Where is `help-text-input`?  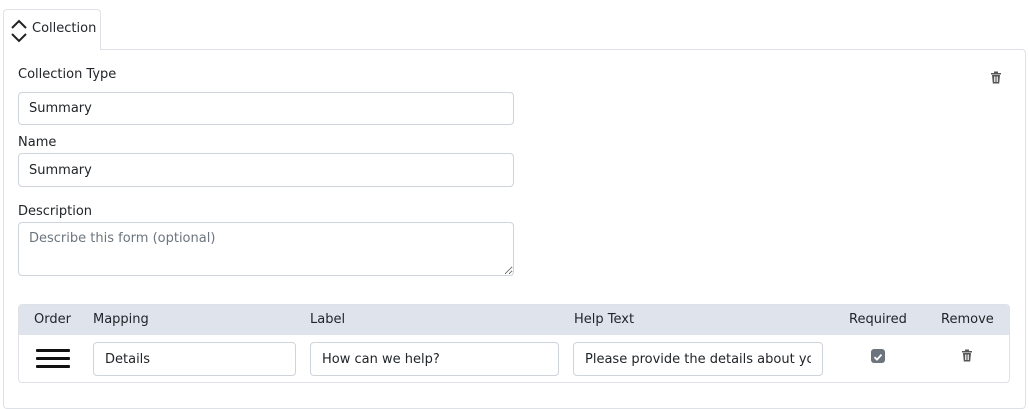
help-text-input is located at coordinates (698, 359).